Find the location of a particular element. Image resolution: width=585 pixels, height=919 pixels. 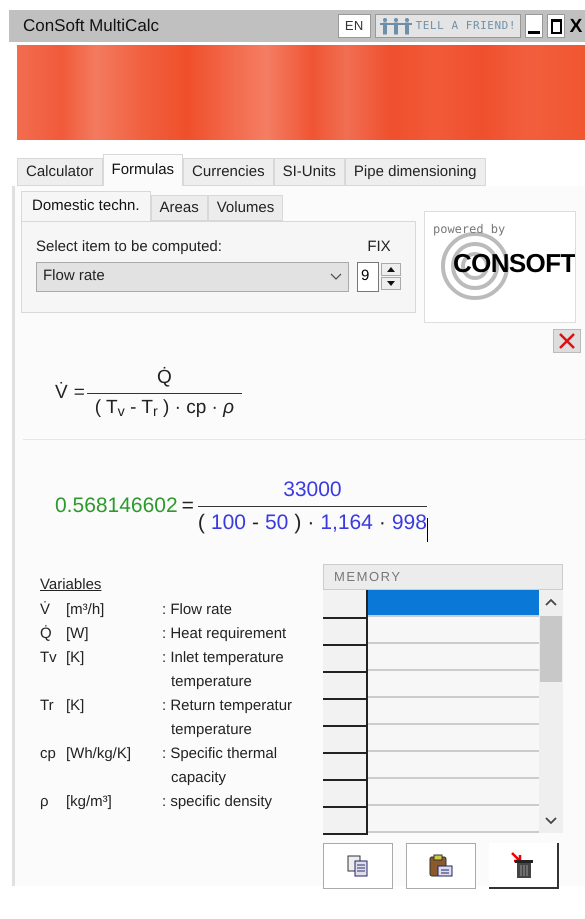

variable-description: : Flow rate is located at coordinates (197, 610).